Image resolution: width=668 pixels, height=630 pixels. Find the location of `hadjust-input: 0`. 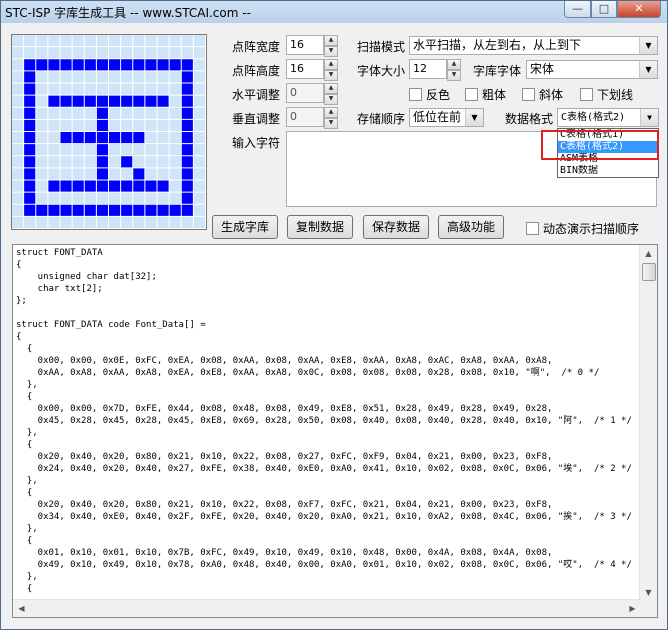

hadjust-input: 0 is located at coordinates (305, 93).